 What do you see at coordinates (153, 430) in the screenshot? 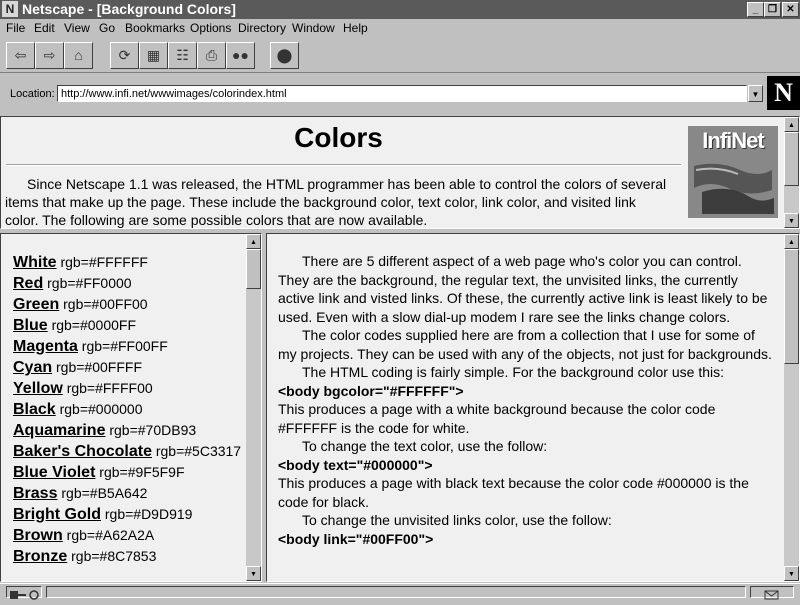
I see `color-code: rgb=#70DB93` at bounding box center [153, 430].